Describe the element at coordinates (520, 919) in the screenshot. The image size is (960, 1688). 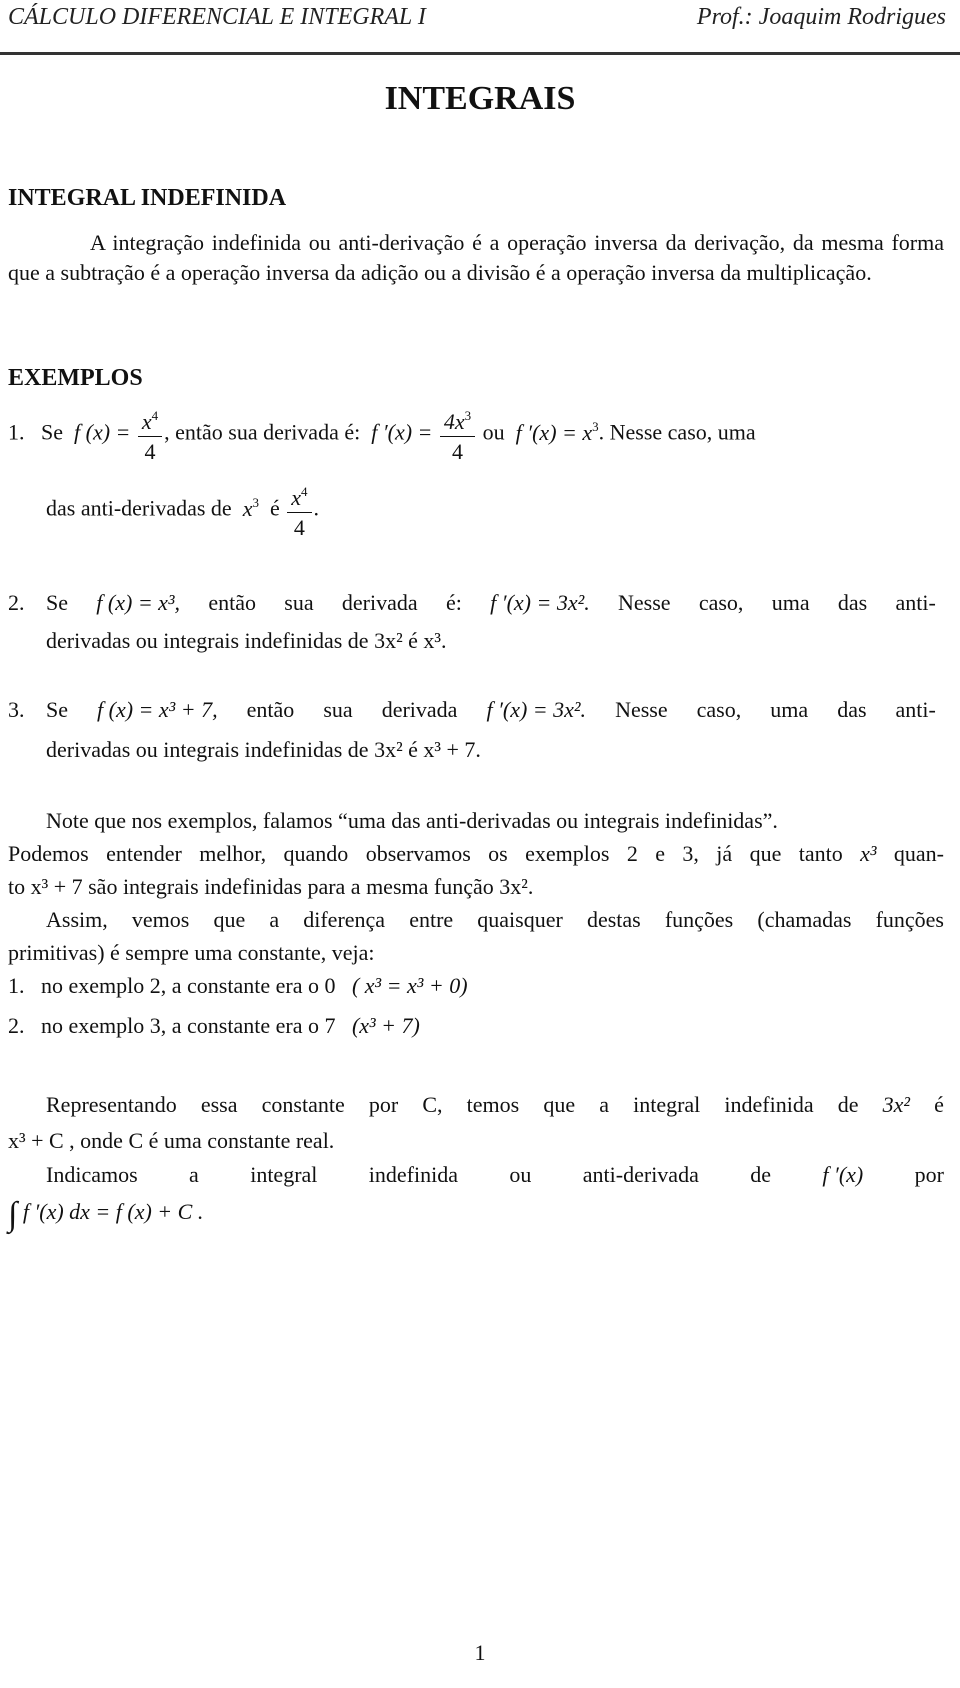
I see `word: quaisquer` at that location.